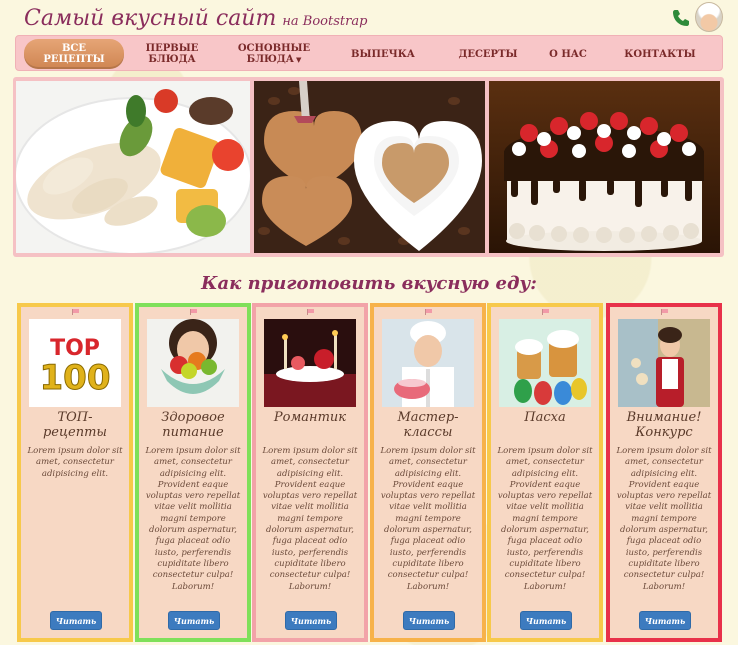 Image resolution: width=738 pixels, height=645 pixels. I want to click on nav-item-first-courses: ПЕРВЫЕ БЛЮДА, so click(172, 54).